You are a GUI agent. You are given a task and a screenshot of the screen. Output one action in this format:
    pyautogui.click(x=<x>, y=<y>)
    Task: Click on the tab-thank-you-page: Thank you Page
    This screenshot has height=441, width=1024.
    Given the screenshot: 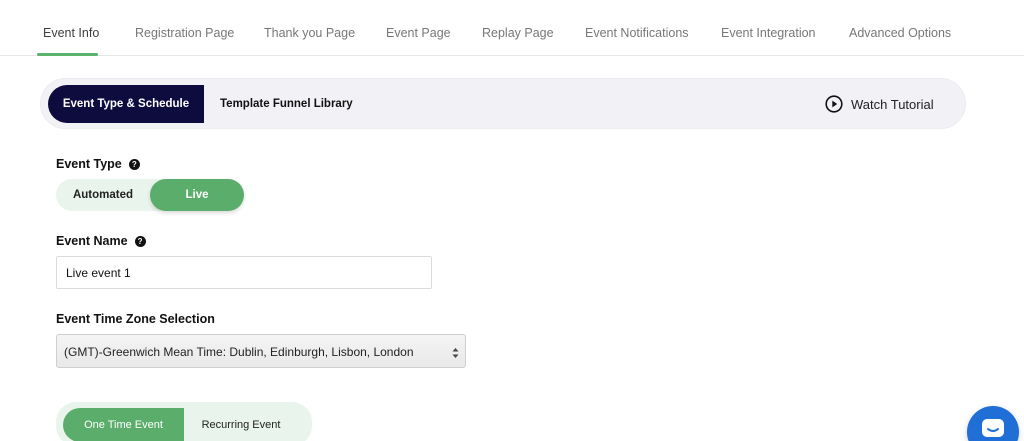 What is the action you would take?
    pyautogui.click(x=309, y=28)
    